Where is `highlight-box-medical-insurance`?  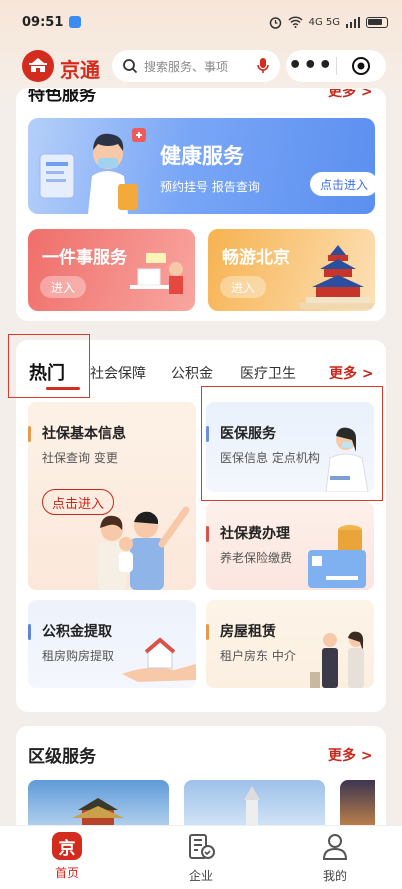 highlight-box-medical-insurance is located at coordinates (292, 443).